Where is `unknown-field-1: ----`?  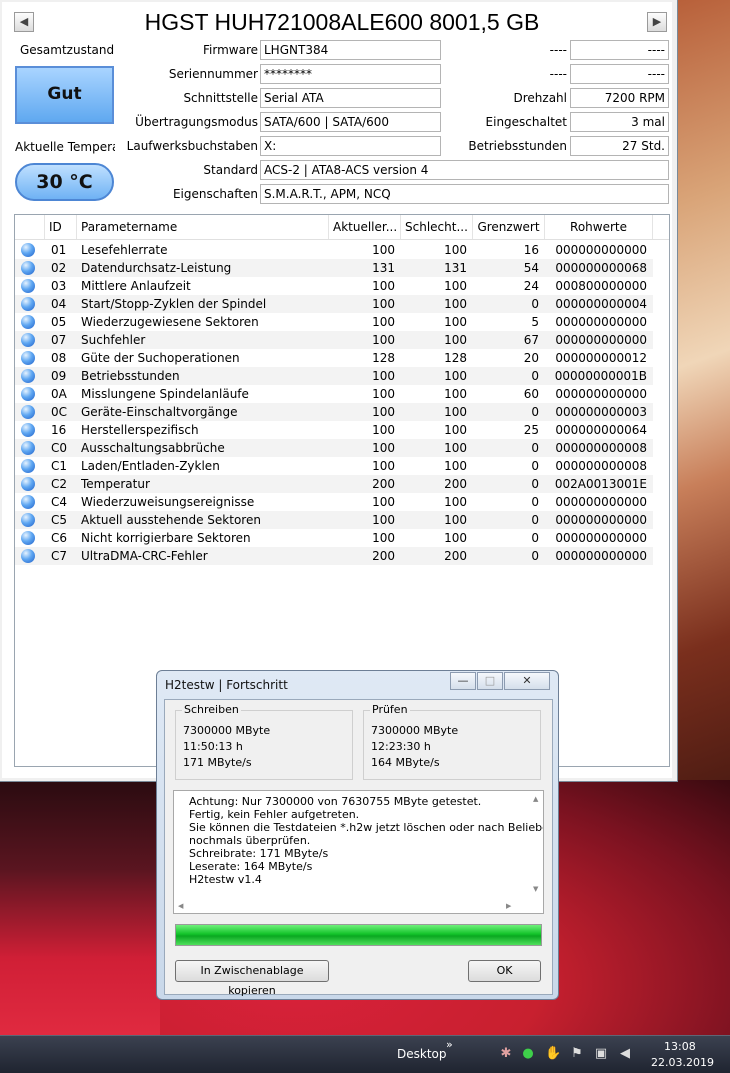 unknown-field-1: ---- is located at coordinates (619, 50).